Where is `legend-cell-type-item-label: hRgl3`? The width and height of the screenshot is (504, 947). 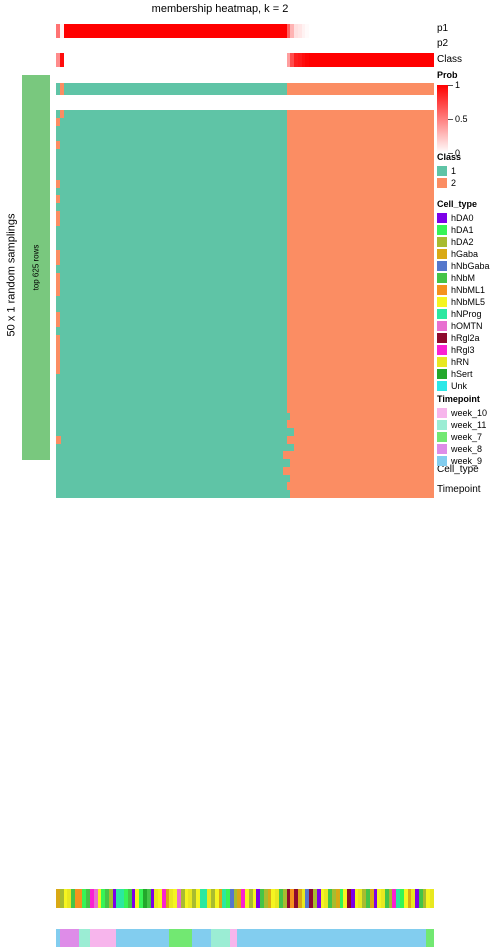 legend-cell-type-item-label: hRgl3 is located at coordinates (463, 349).